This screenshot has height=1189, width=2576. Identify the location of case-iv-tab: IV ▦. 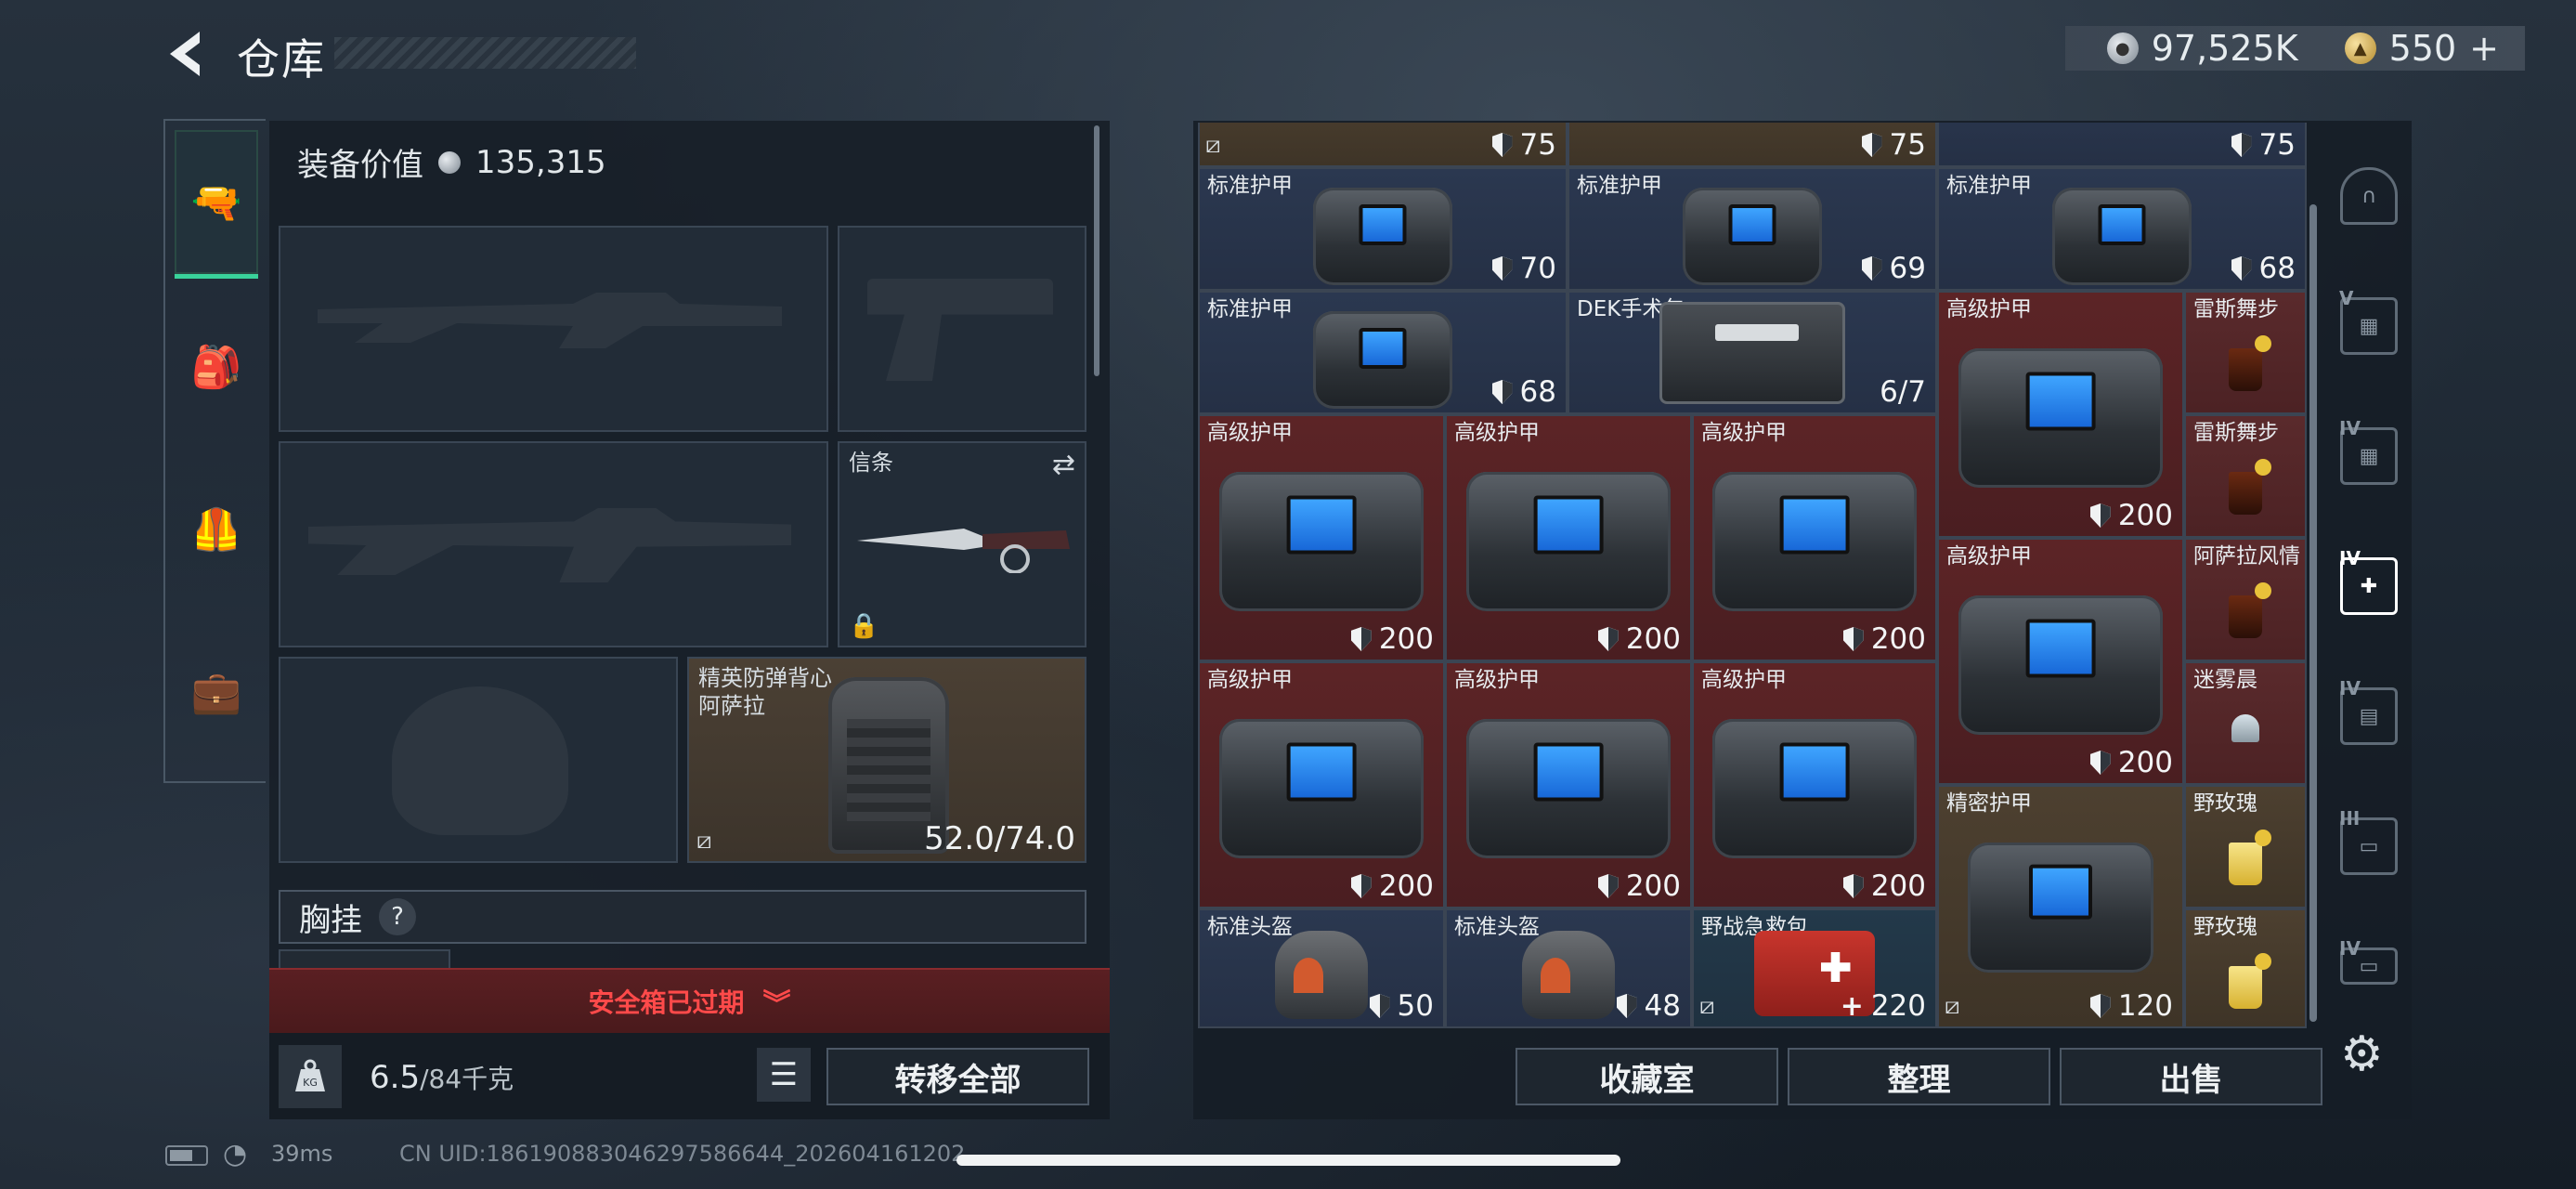
(2369, 451).